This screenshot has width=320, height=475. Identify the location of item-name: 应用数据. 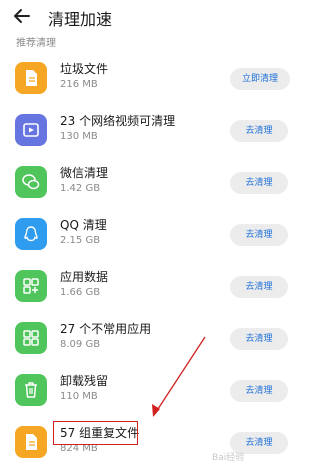
(84, 277).